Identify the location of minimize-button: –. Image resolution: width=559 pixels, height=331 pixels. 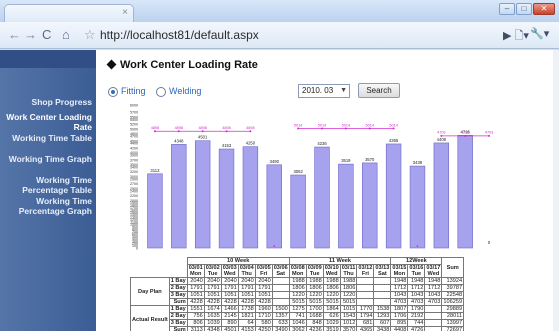
(507, 9).